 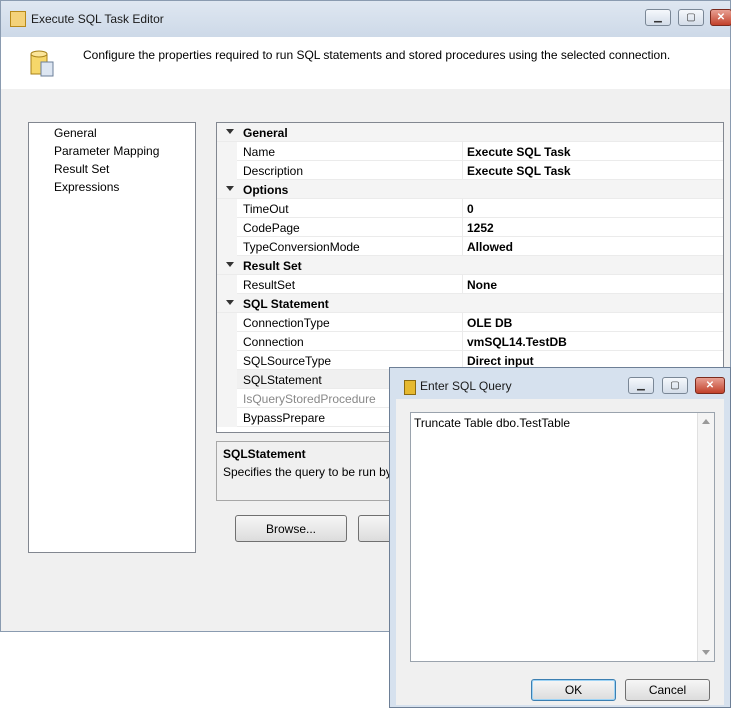 What do you see at coordinates (75, 133) in the screenshot?
I see `nav-item-general: General` at bounding box center [75, 133].